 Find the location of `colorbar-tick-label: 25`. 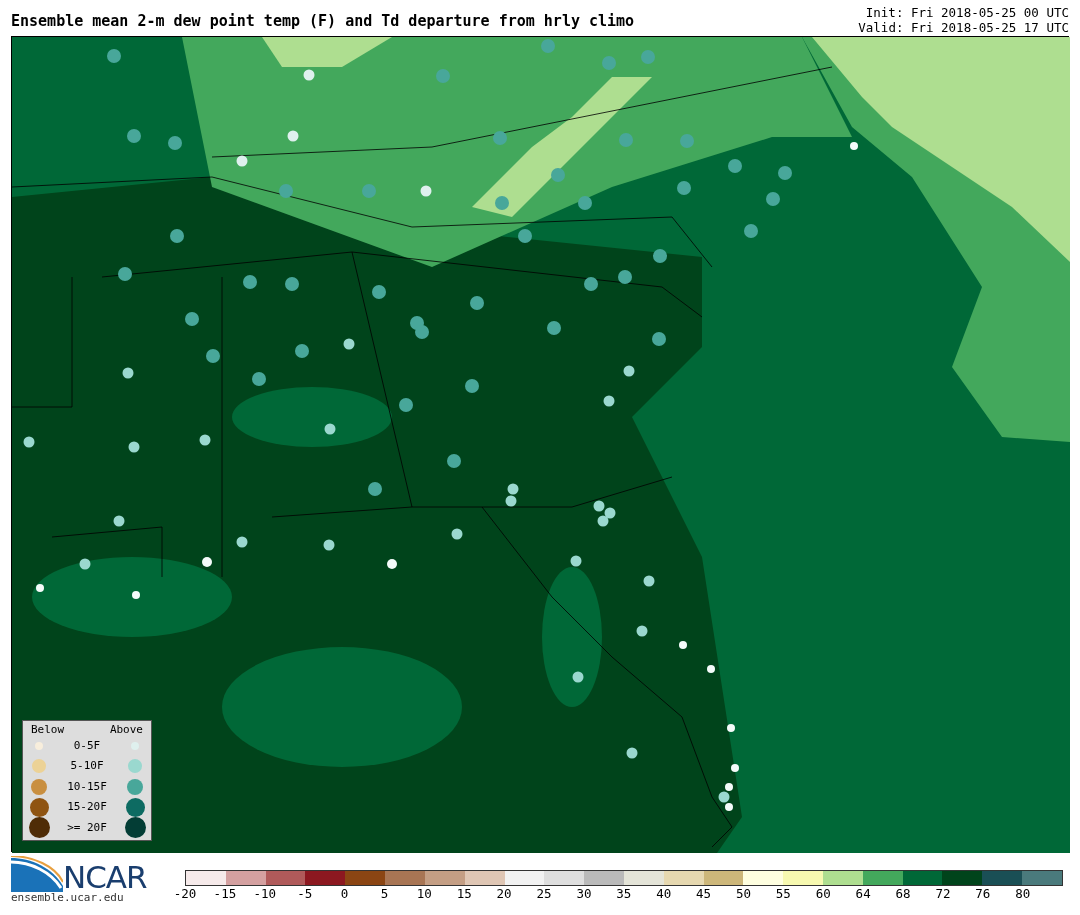

colorbar-tick-label: 25 is located at coordinates (544, 893).